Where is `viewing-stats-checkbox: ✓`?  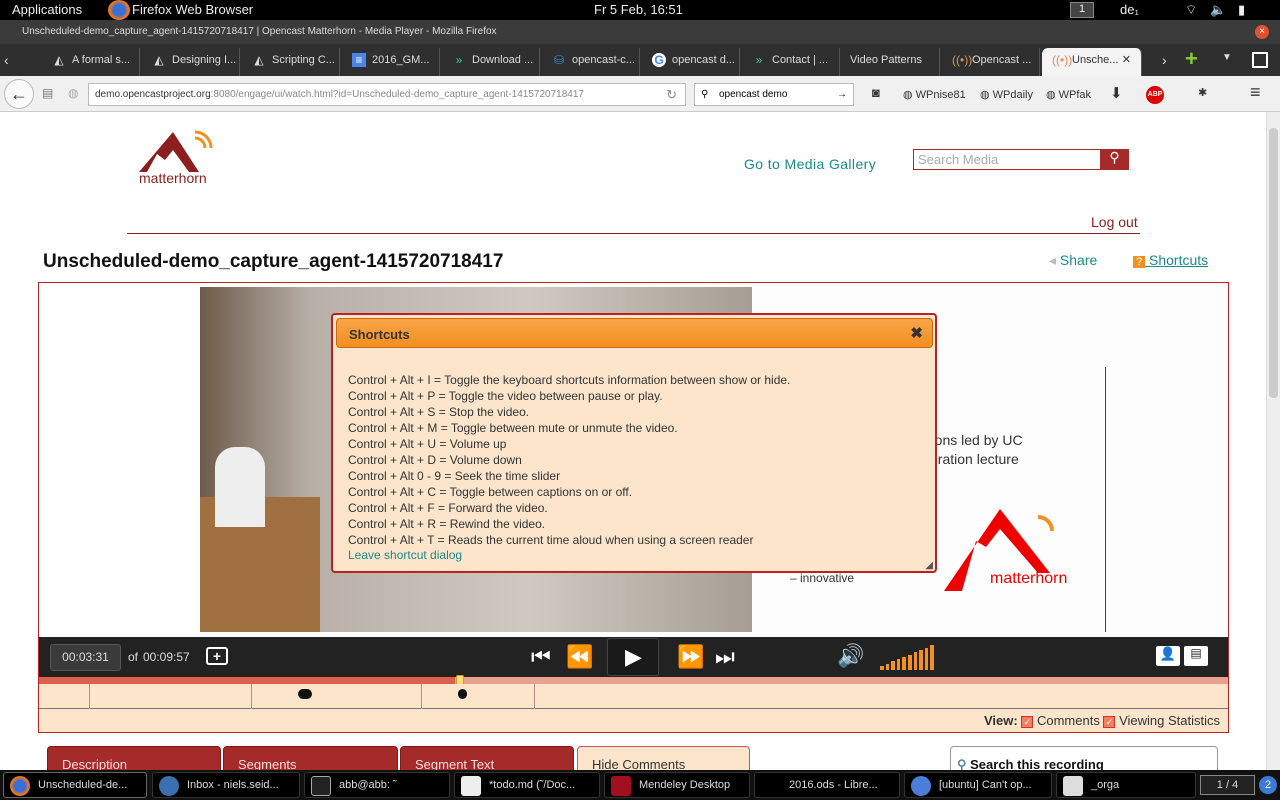 viewing-stats-checkbox: ✓ is located at coordinates (1109, 722).